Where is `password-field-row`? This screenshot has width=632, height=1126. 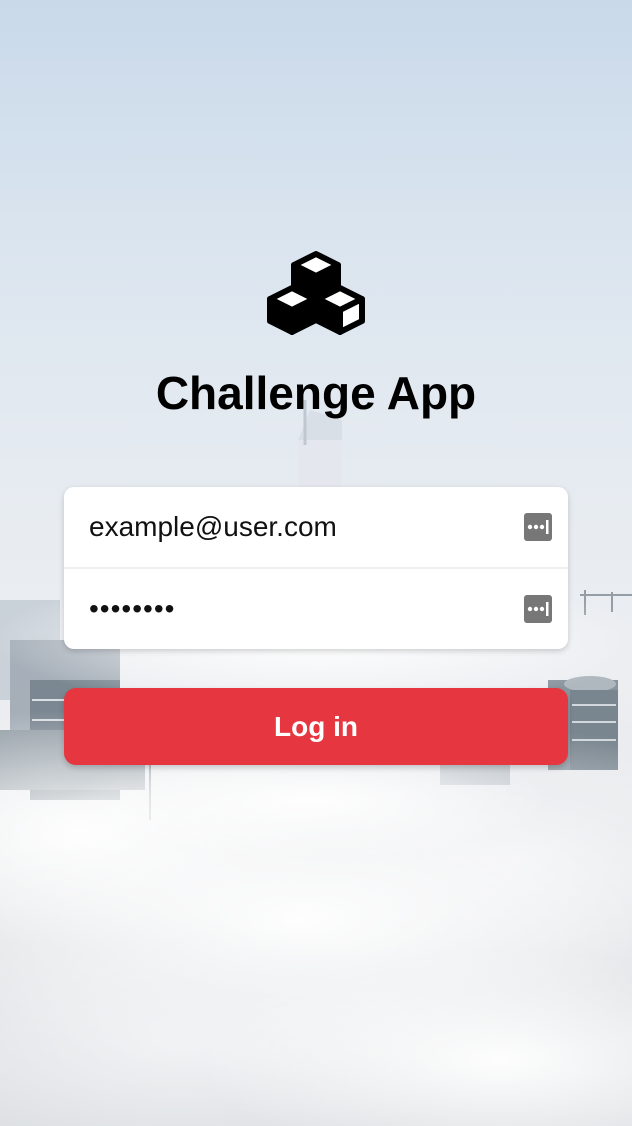 password-field-row is located at coordinates (316, 609).